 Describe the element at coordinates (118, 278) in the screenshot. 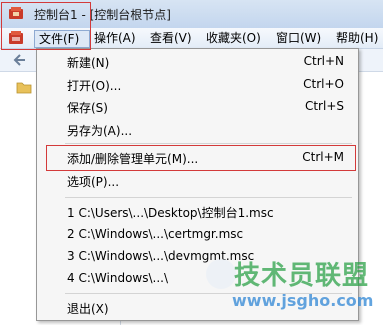

I see `menu-item-label: 4 C:\Windows\...\` at that location.